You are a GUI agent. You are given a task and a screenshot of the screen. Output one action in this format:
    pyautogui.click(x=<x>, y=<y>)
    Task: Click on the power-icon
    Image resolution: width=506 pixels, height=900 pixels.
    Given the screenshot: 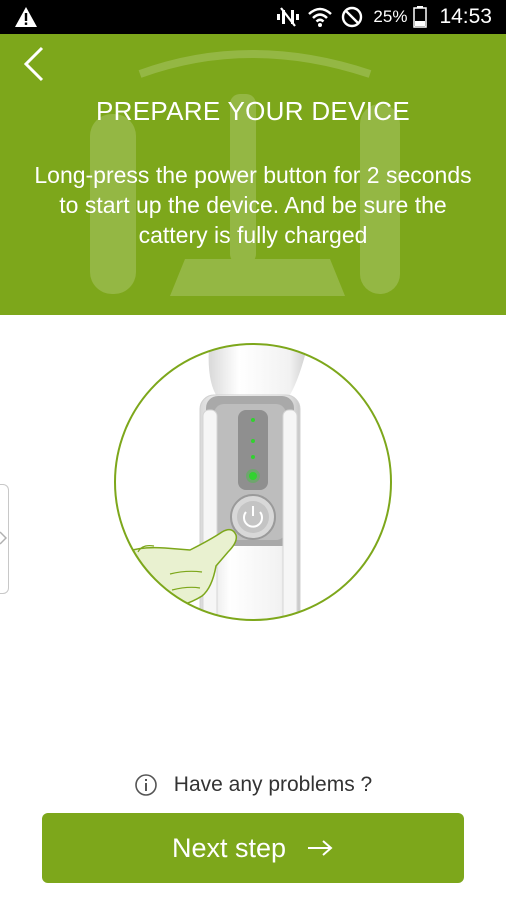 What is the action you would take?
    pyautogui.click(x=253, y=517)
    